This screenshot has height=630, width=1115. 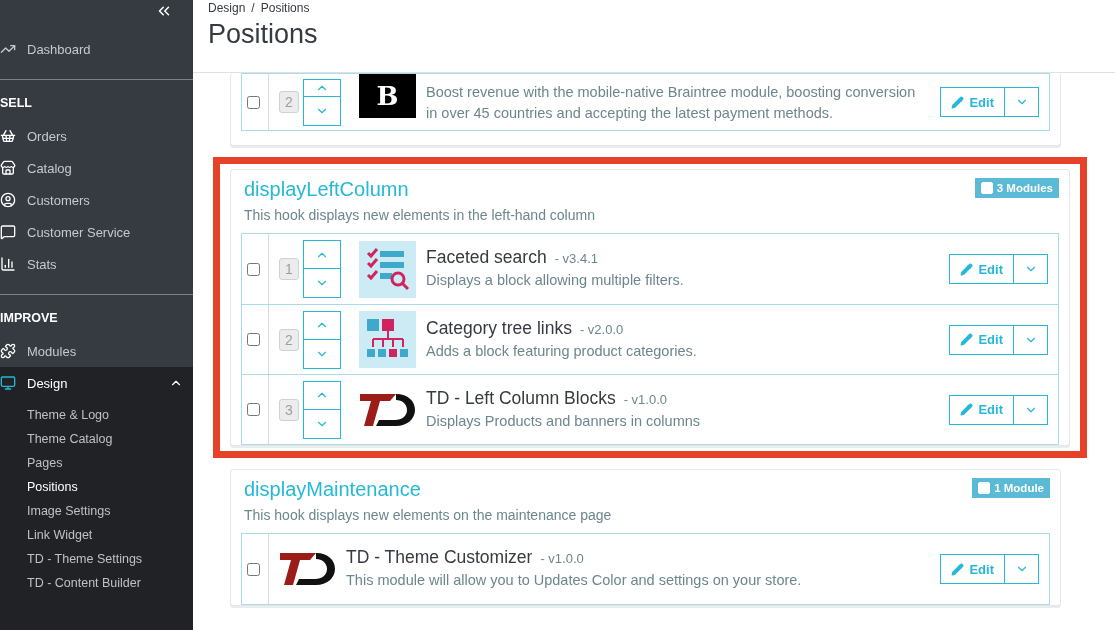 What do you see at coordinates (574, 580) in the screenshot?
I see `module-description: This module will allow you to Updates Color and settings on your store.` at bounding box center [574, 580].